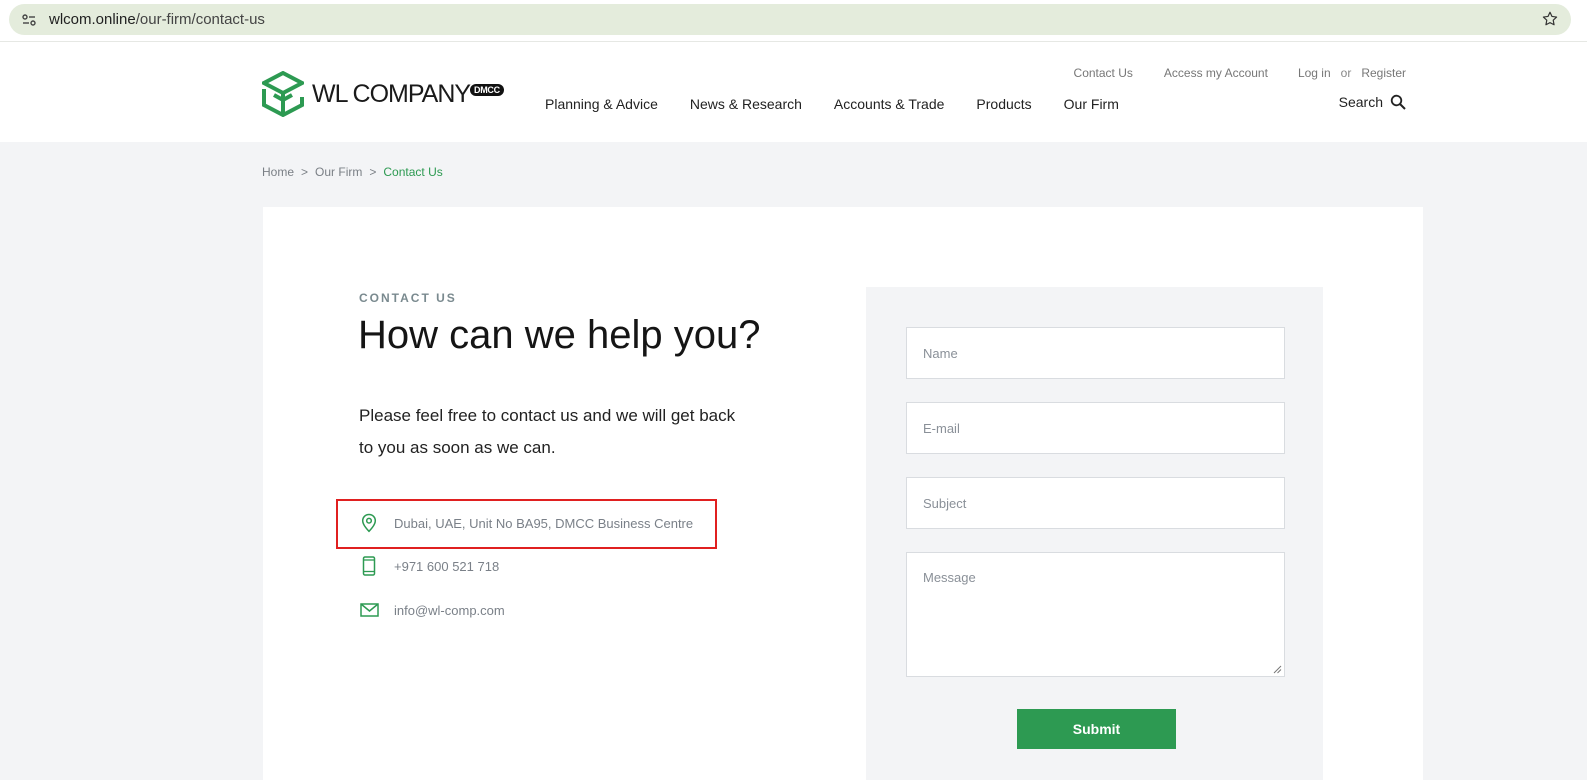  Describe the element at coordinates (746, 104) in the screenshot. I see `nav-news-research: News & Research` at that location.